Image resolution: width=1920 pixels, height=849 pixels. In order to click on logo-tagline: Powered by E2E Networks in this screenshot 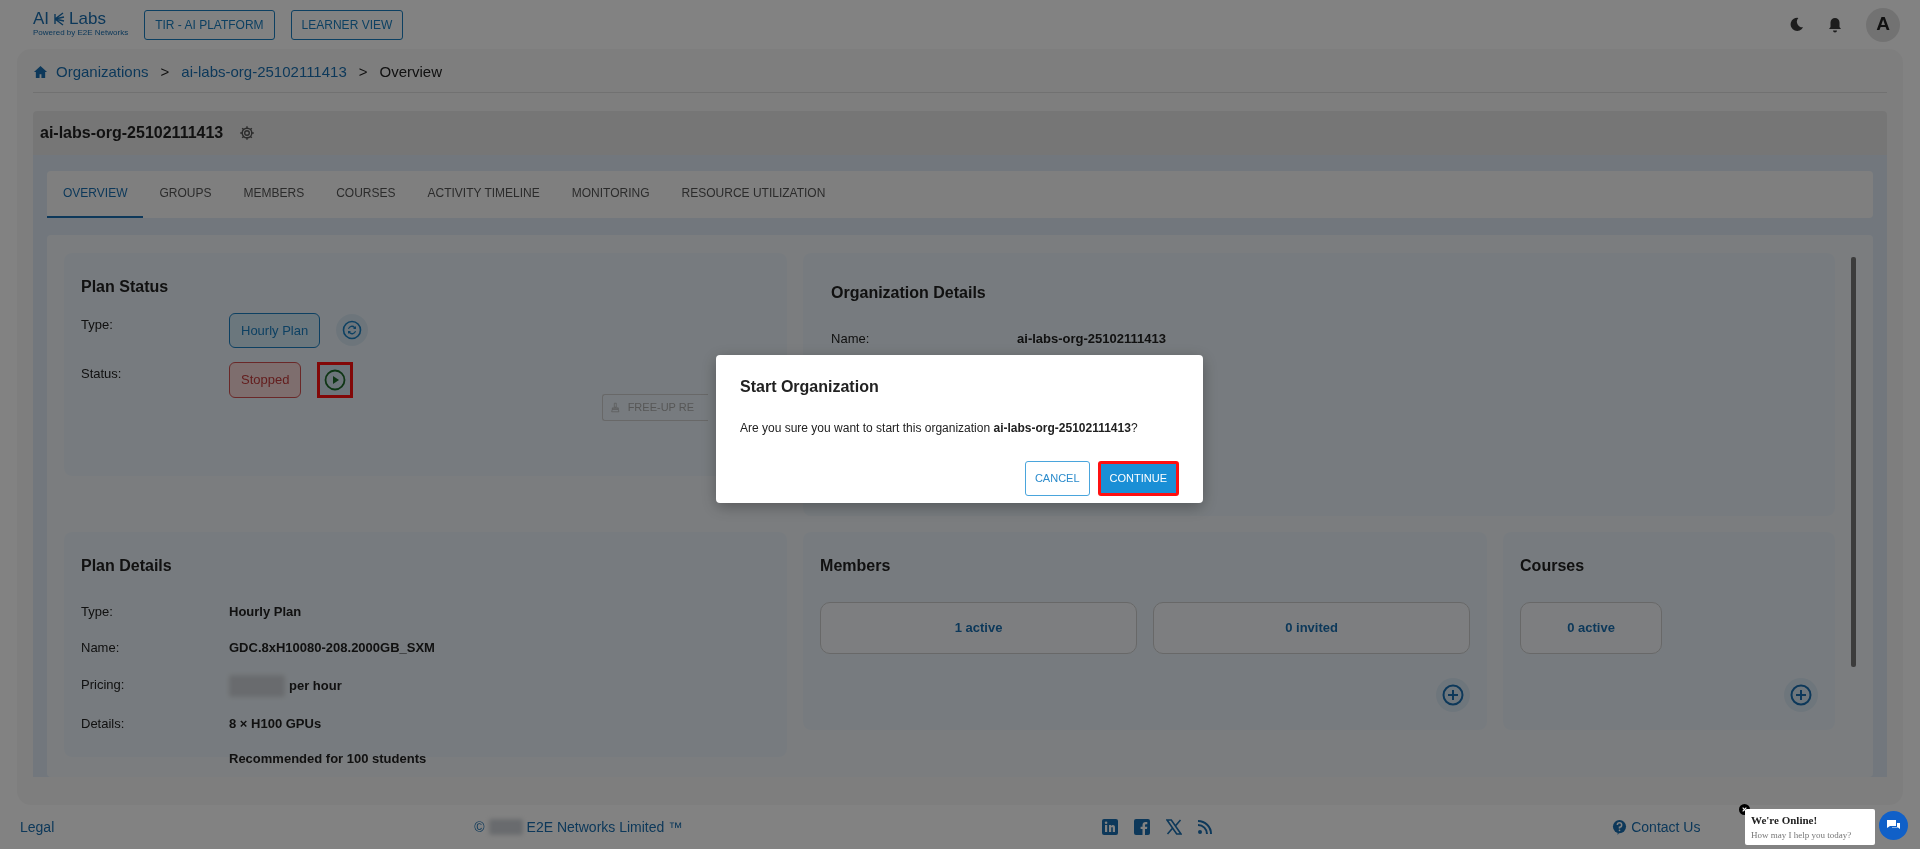, I will do `click(81, 33)`.